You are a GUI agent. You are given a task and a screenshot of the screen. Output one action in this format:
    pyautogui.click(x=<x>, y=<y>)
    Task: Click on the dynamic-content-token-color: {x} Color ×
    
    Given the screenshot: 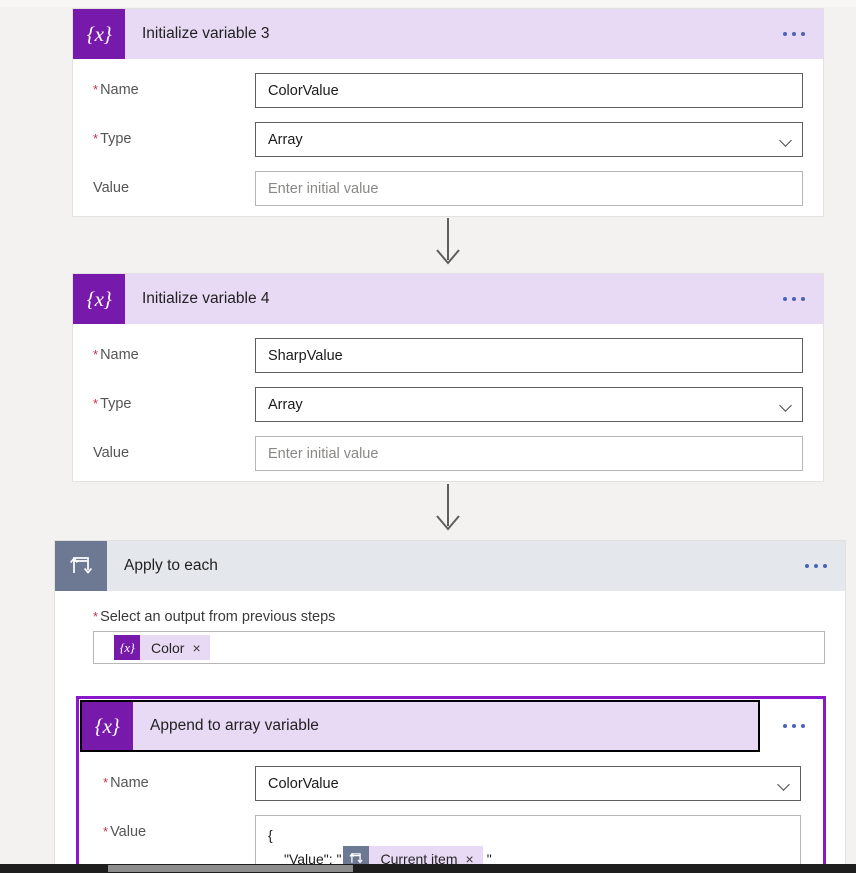 What is the action you would take?
    pyautogui.click(x=162, y=647)
    